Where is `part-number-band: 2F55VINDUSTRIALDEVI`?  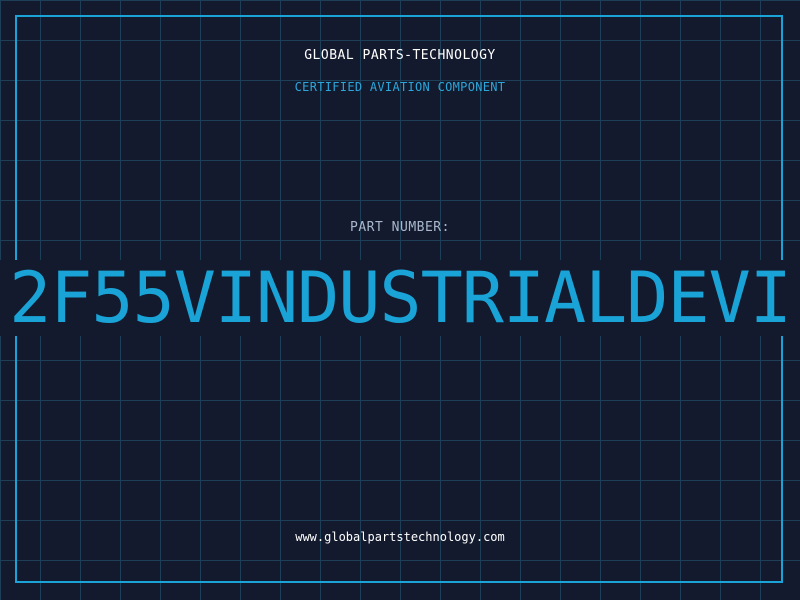
part-number-band: 2F55VINDUSTRIALDEVI is located at coordinates (400, 298).